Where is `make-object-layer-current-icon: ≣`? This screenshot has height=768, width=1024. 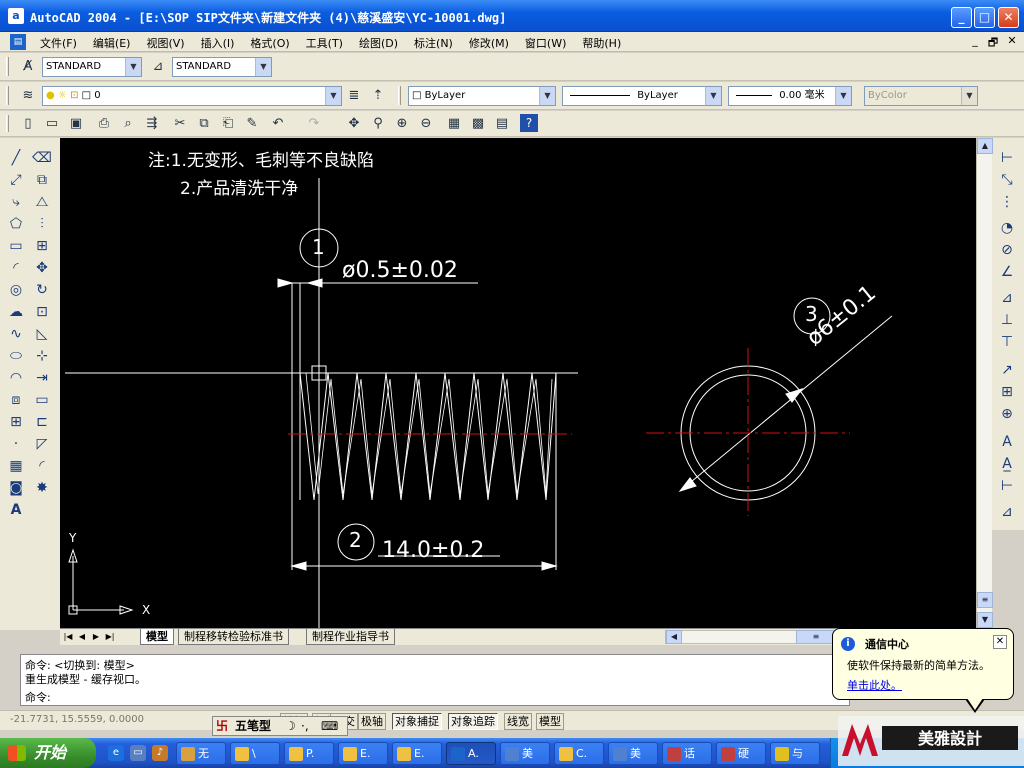
make-object-layer-current-icon: ≣ is located at coordinates (354, 96).